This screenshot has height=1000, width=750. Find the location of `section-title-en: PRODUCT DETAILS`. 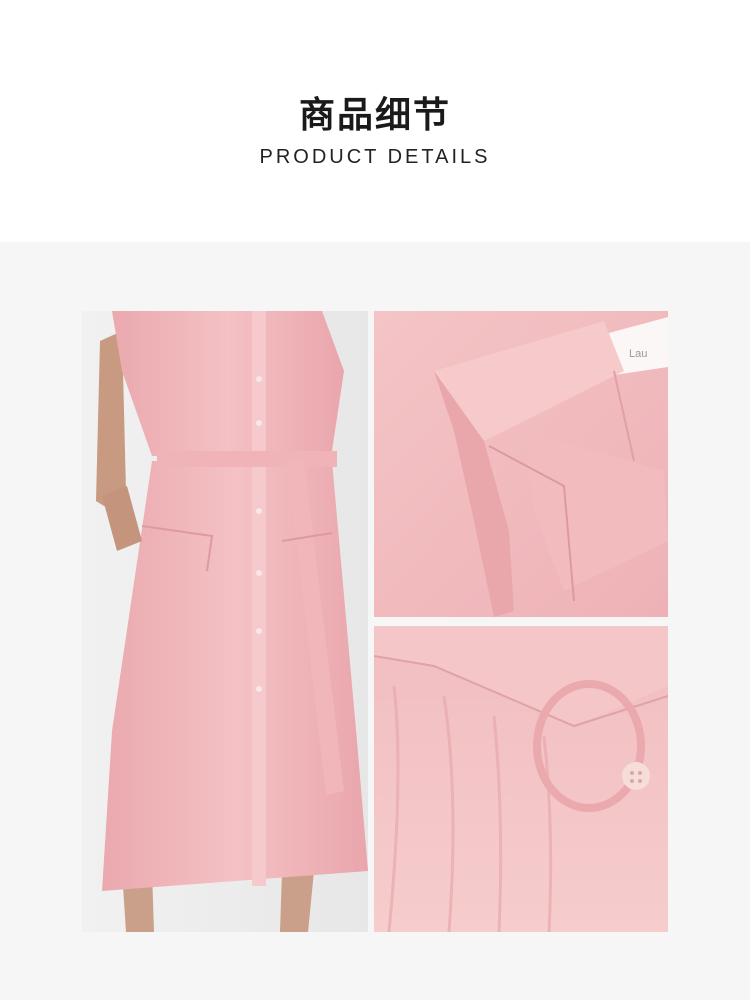

section-title-en: PRODUCT DETAILS is located at coordinates (375, 157).